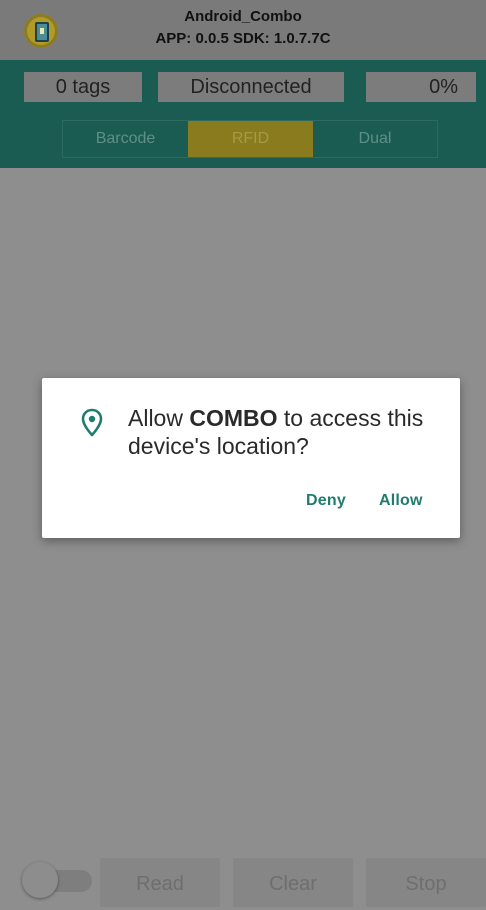  Describe the element at coordinates (426, 882) in the screenshot. I see `stop-button: Stop` at that location.